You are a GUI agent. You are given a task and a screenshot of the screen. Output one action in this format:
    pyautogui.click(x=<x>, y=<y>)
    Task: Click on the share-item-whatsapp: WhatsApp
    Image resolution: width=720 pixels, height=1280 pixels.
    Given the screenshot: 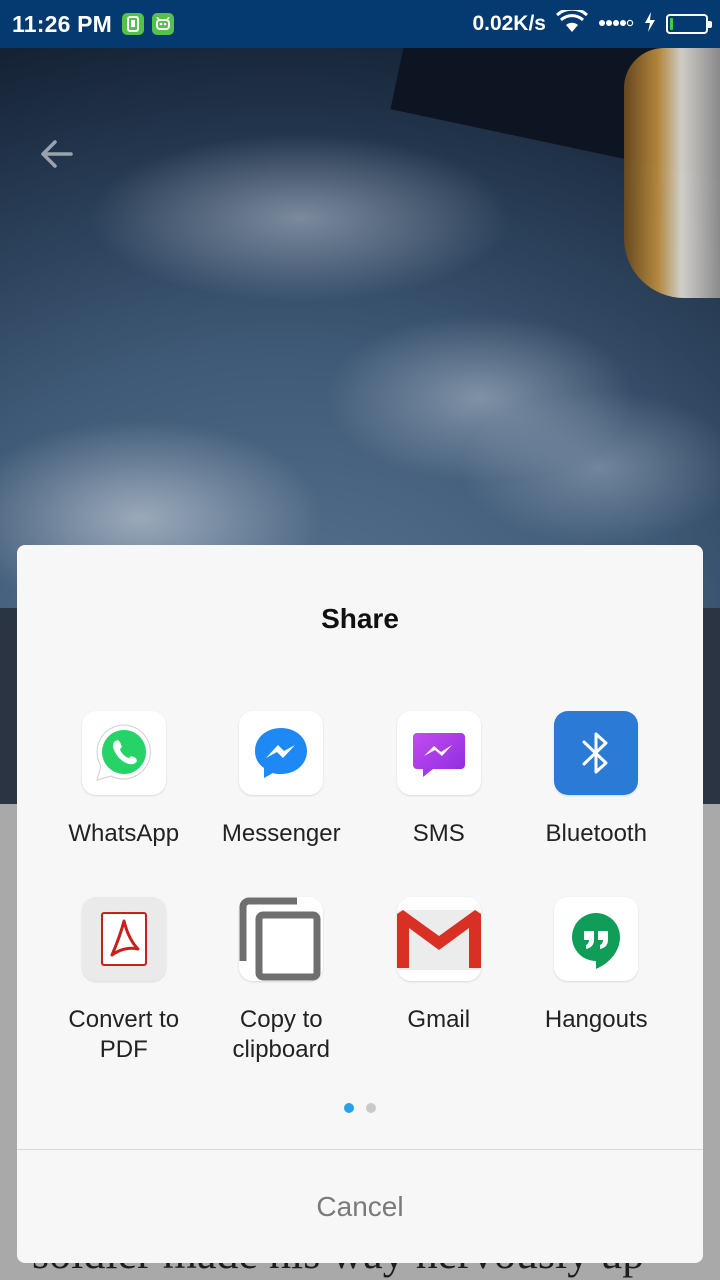 What is the action you would take?
    pyautogui.click(x=124, y=804)
    